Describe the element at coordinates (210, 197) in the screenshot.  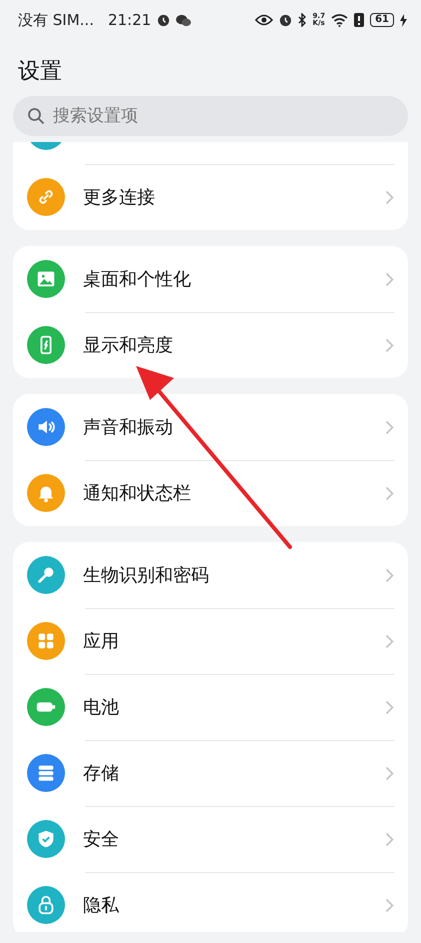
I see `settings-item: 更多连接` at that location.